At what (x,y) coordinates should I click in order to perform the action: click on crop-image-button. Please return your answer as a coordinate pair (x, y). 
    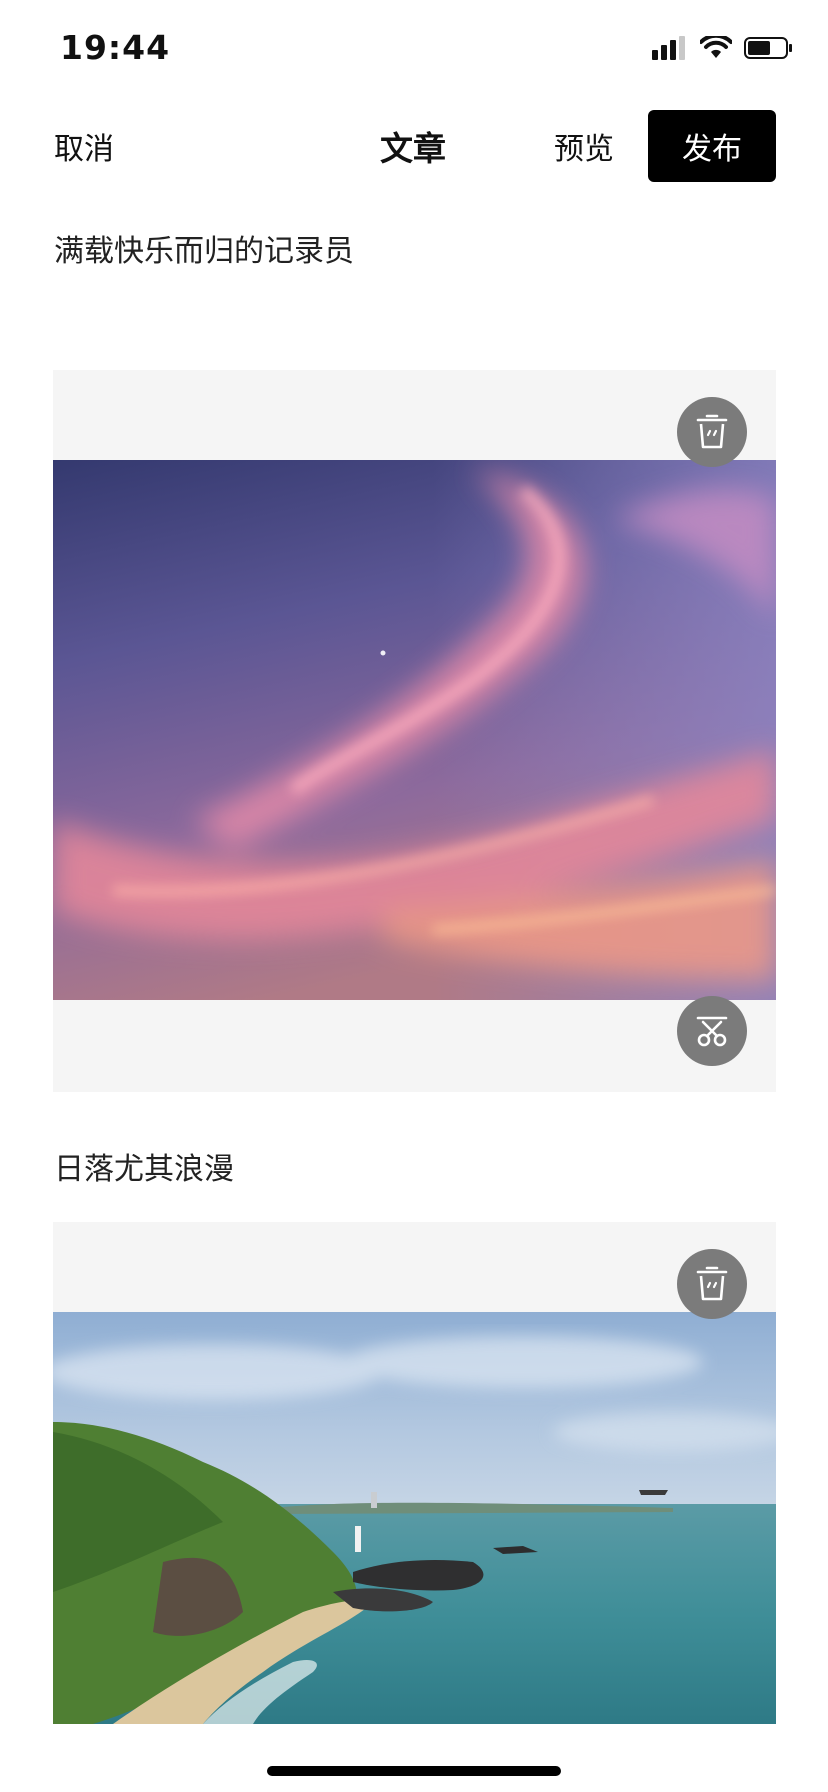
    Looking at the image, I should click on (712, 1031).